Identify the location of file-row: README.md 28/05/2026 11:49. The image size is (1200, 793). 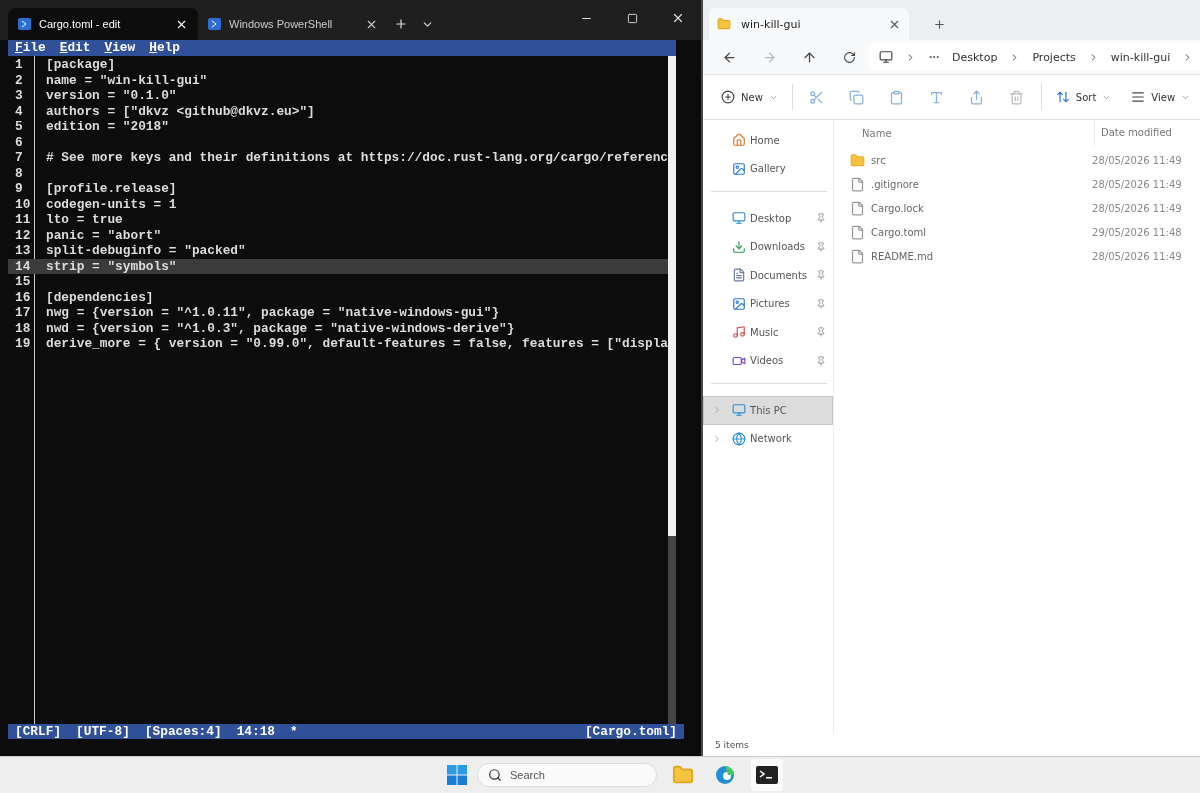
(1017, 256).